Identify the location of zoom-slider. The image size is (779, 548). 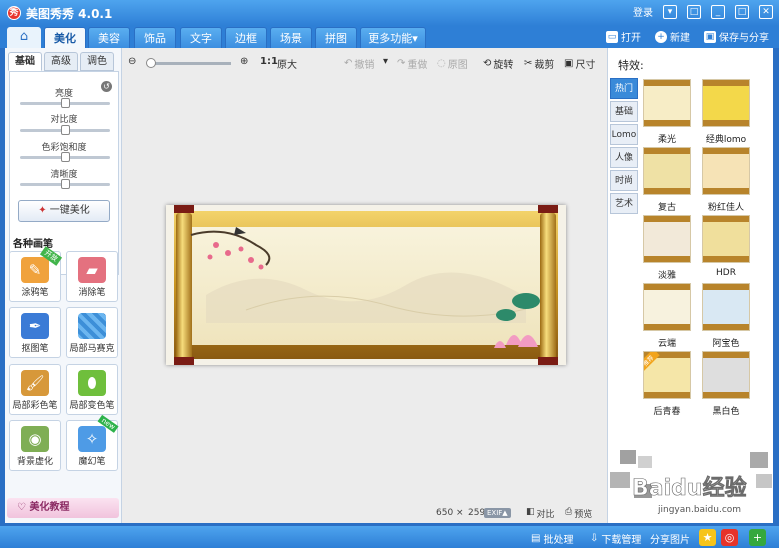
(188, 63).